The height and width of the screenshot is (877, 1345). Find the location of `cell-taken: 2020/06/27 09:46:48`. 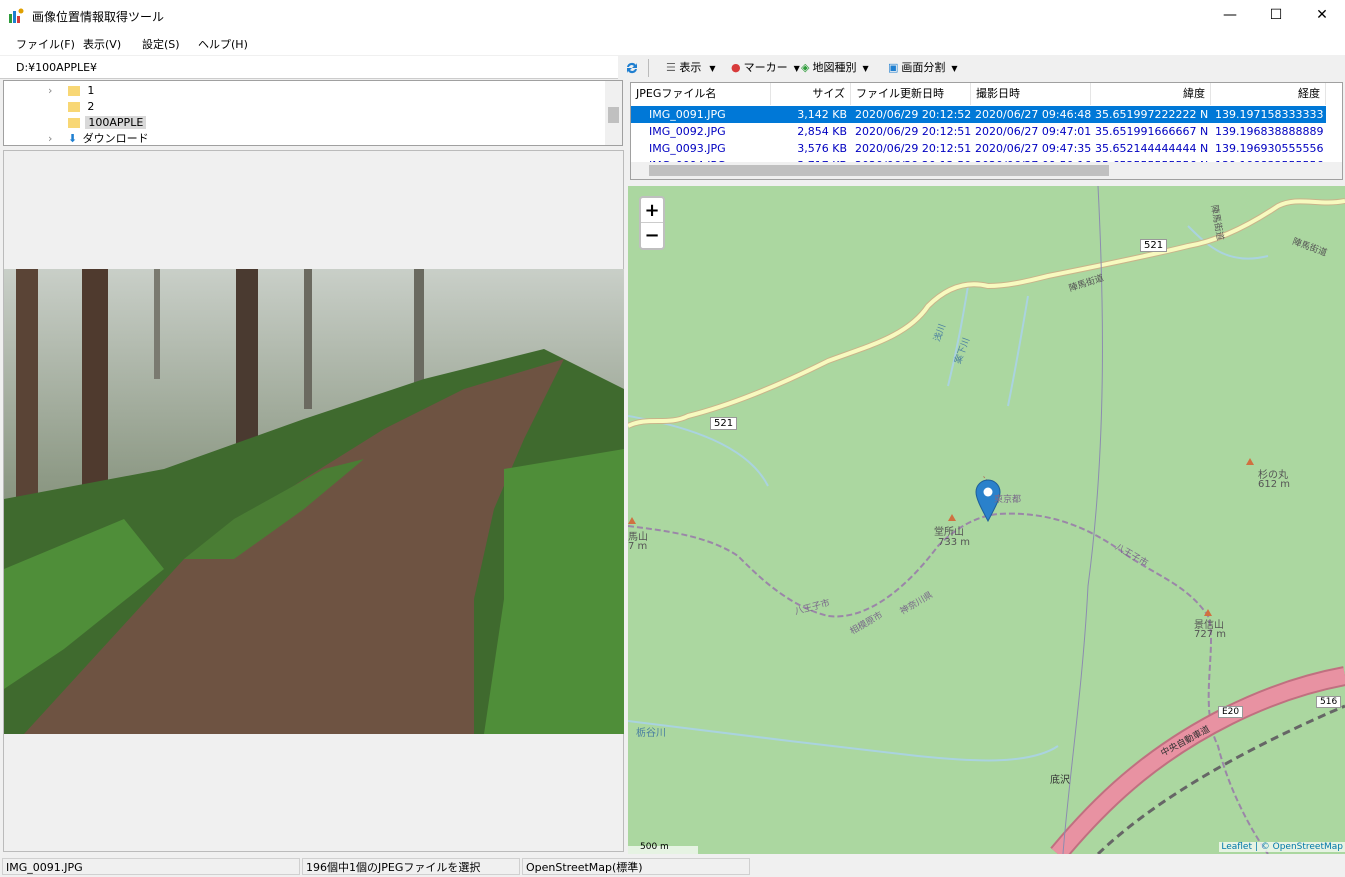

cell-taken: 2020/06/27 09:46:48 is located at coordinates (1031, 114).